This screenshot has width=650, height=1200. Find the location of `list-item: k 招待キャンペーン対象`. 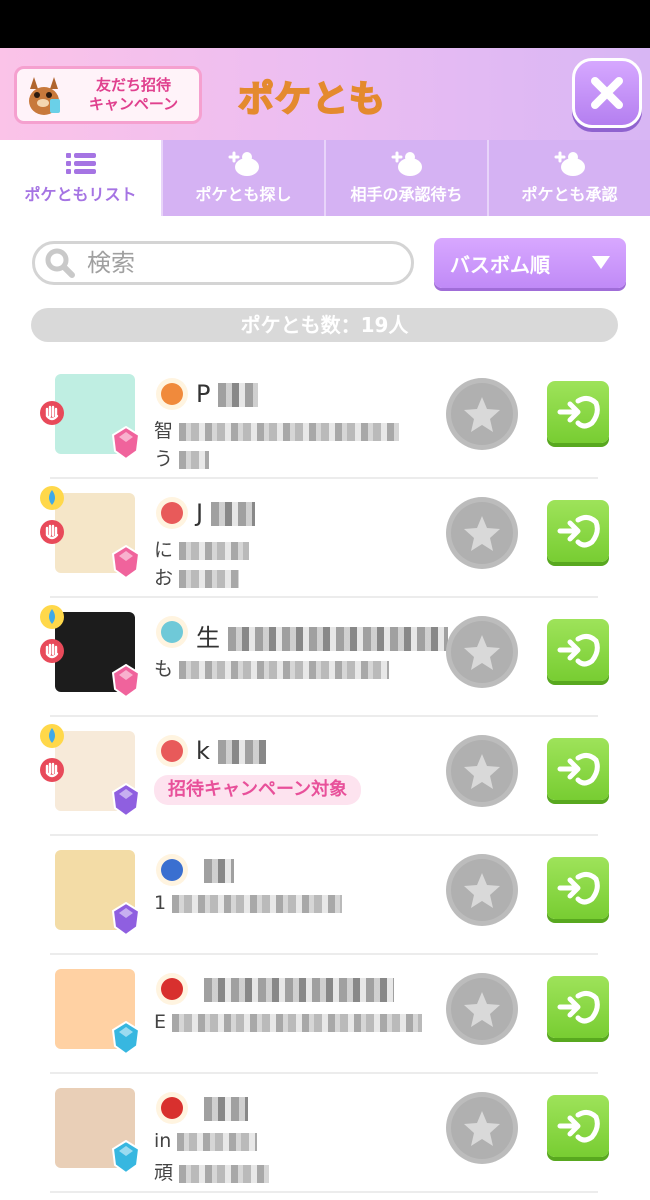

list-item: k 招待キャンペーン対象 is located at coordinates (325, 776).